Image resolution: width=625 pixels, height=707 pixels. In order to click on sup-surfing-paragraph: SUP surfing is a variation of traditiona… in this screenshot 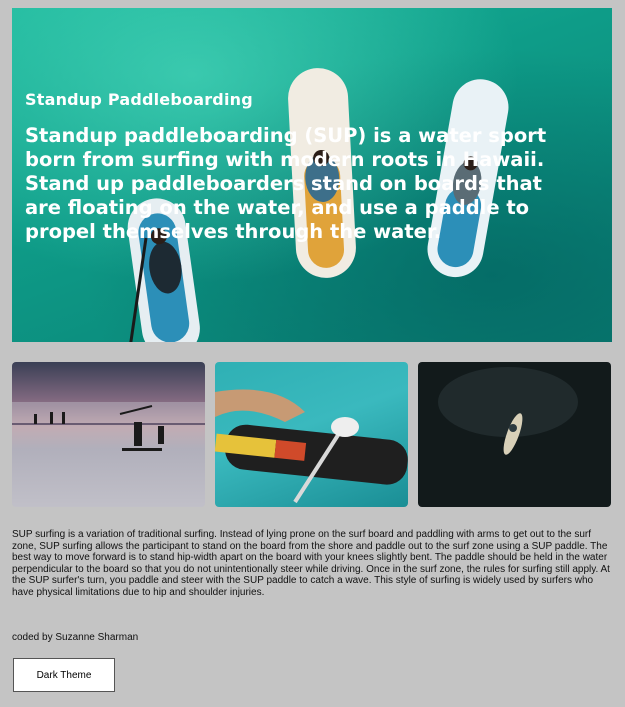, I will do `click(311, 563)`.